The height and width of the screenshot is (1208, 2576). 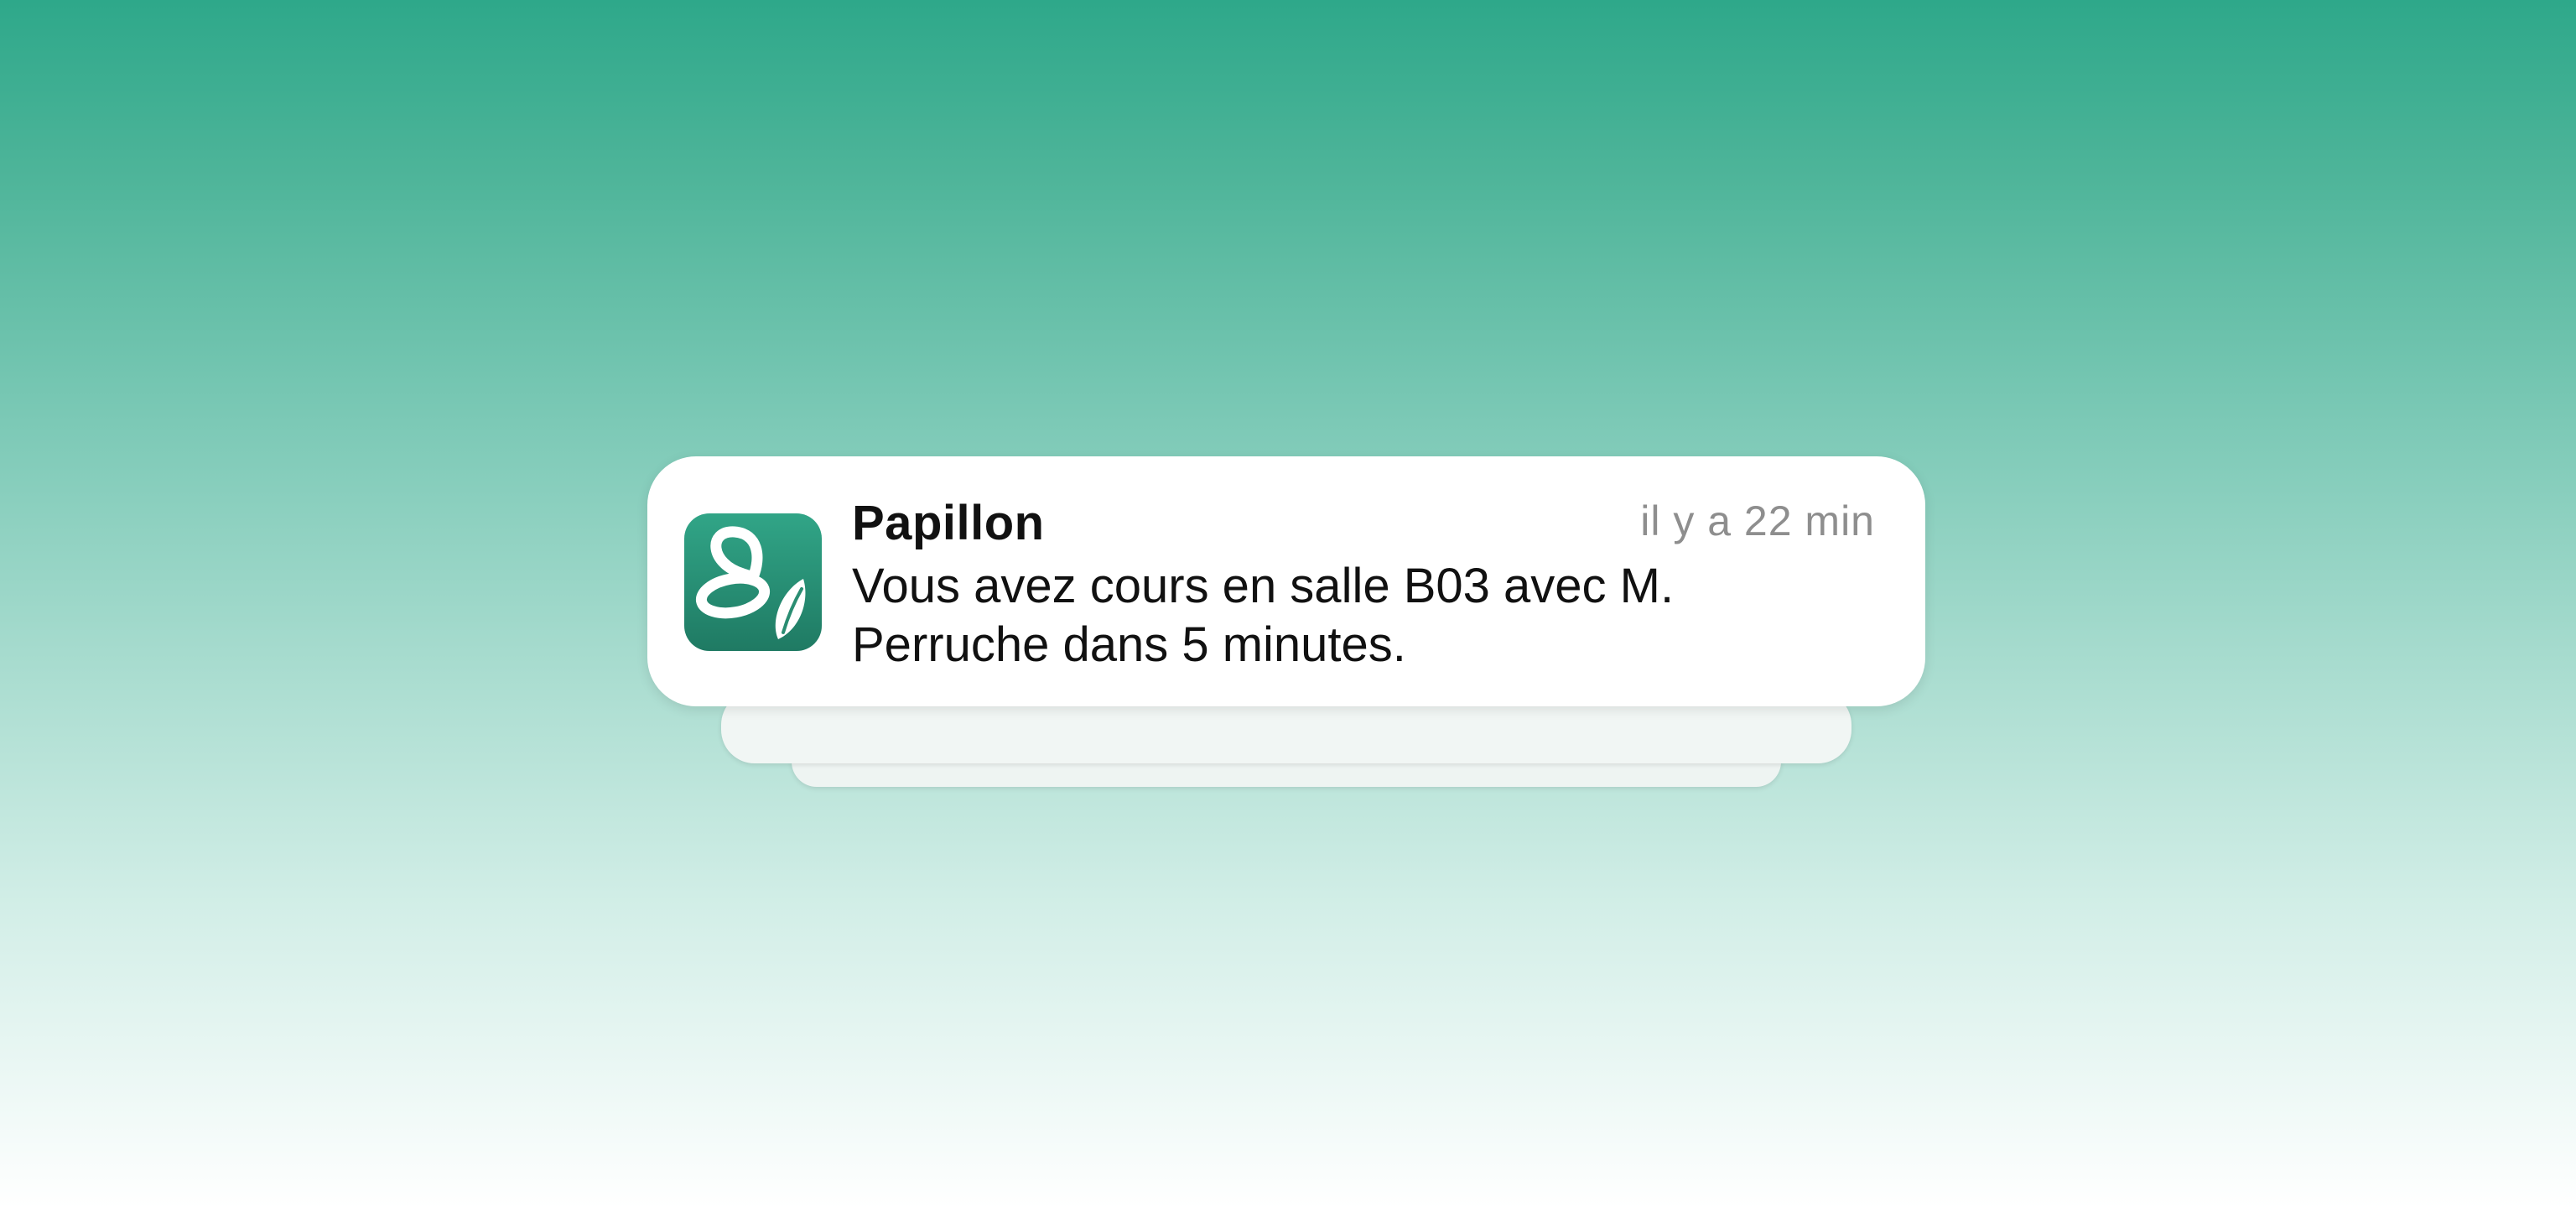 I want to click on app-name: Papillon, so click(x=948, y=523).